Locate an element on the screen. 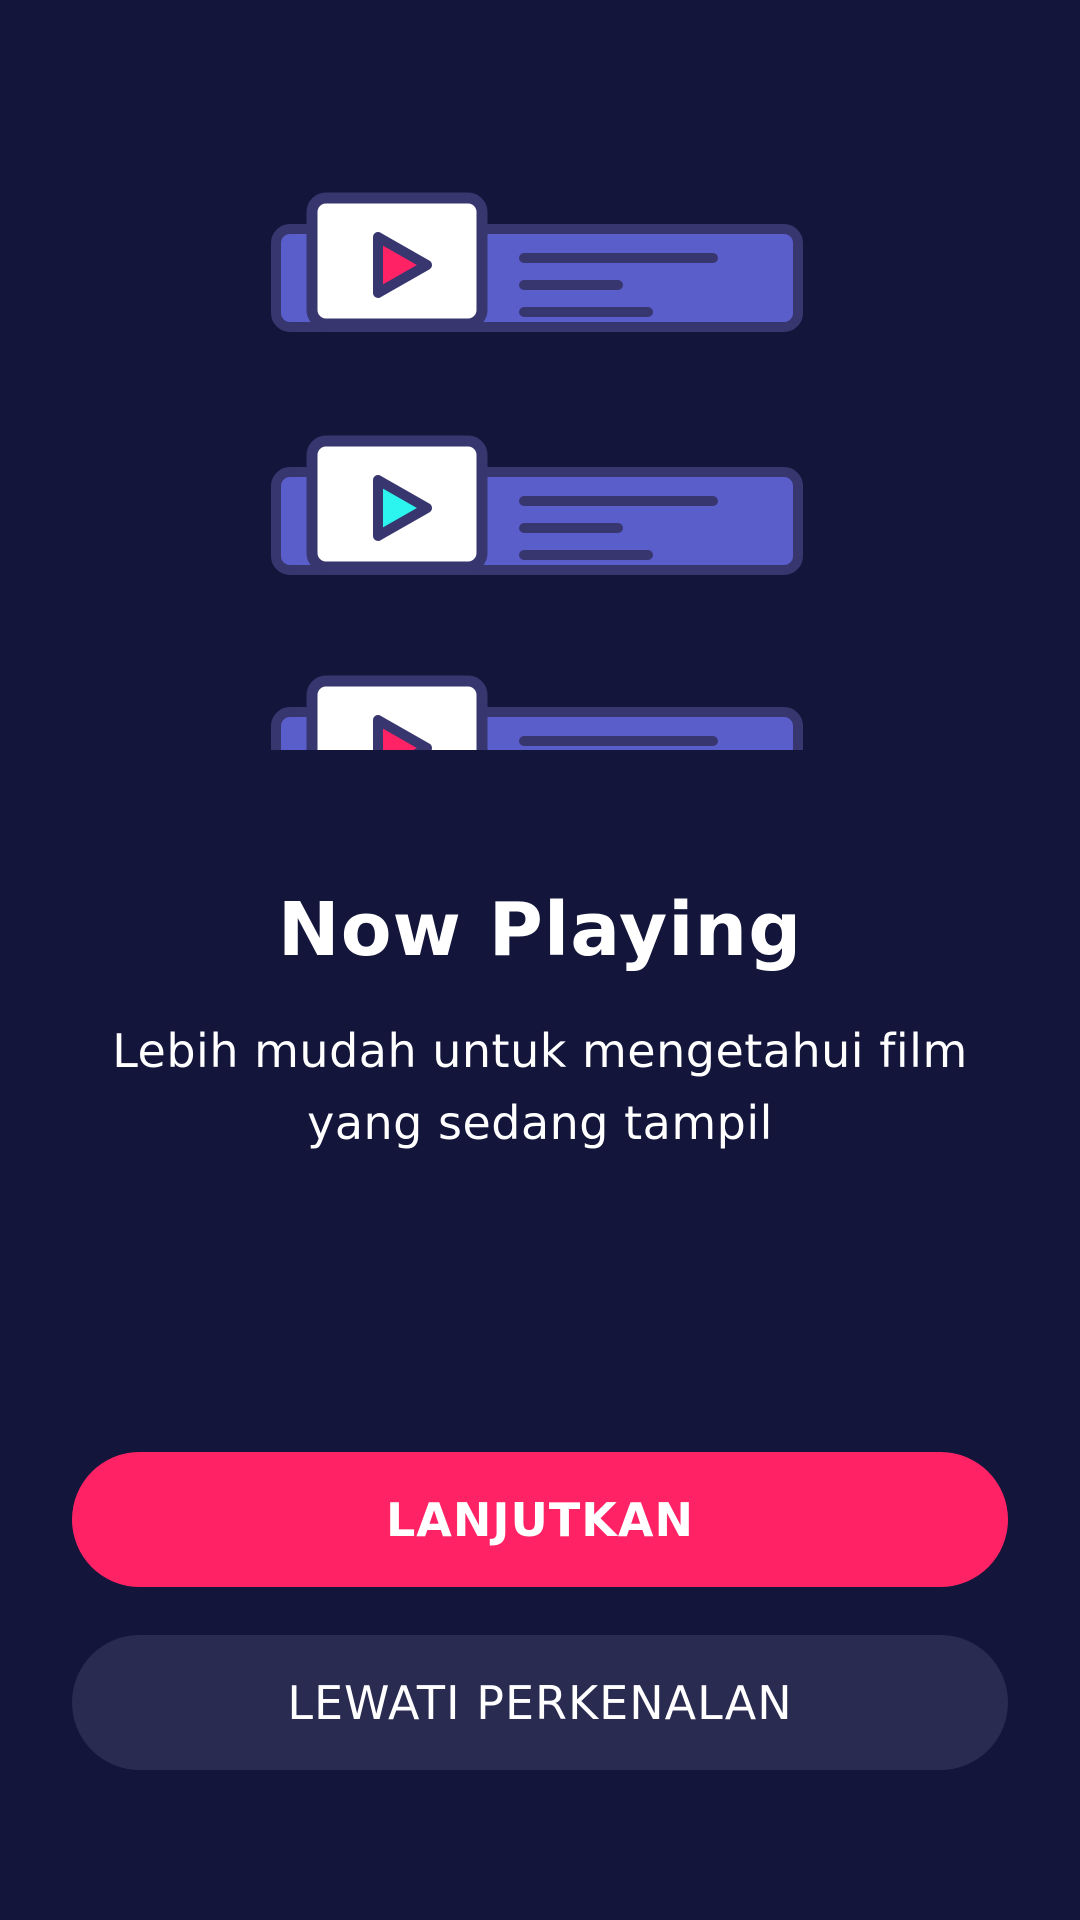 This screenshot has height=1920, width=1080. onboarding-illustration is located at coordinates (540, 465).